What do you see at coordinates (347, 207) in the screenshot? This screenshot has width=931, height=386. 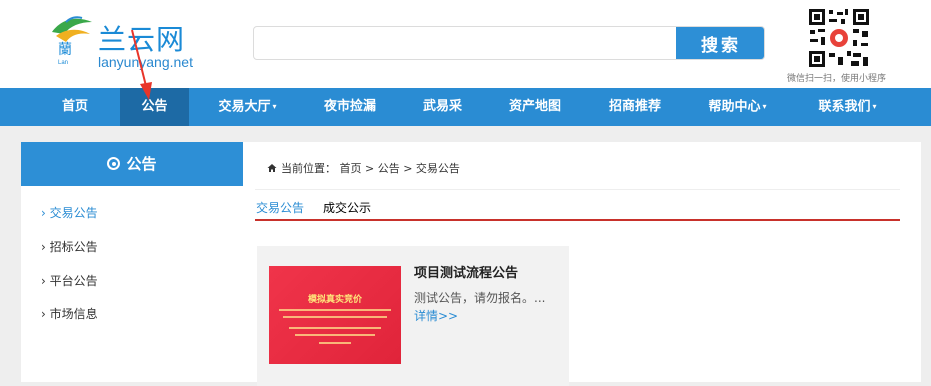 I see `tab-deal-announcements: 成交公示` at bounding box center [347, 207].